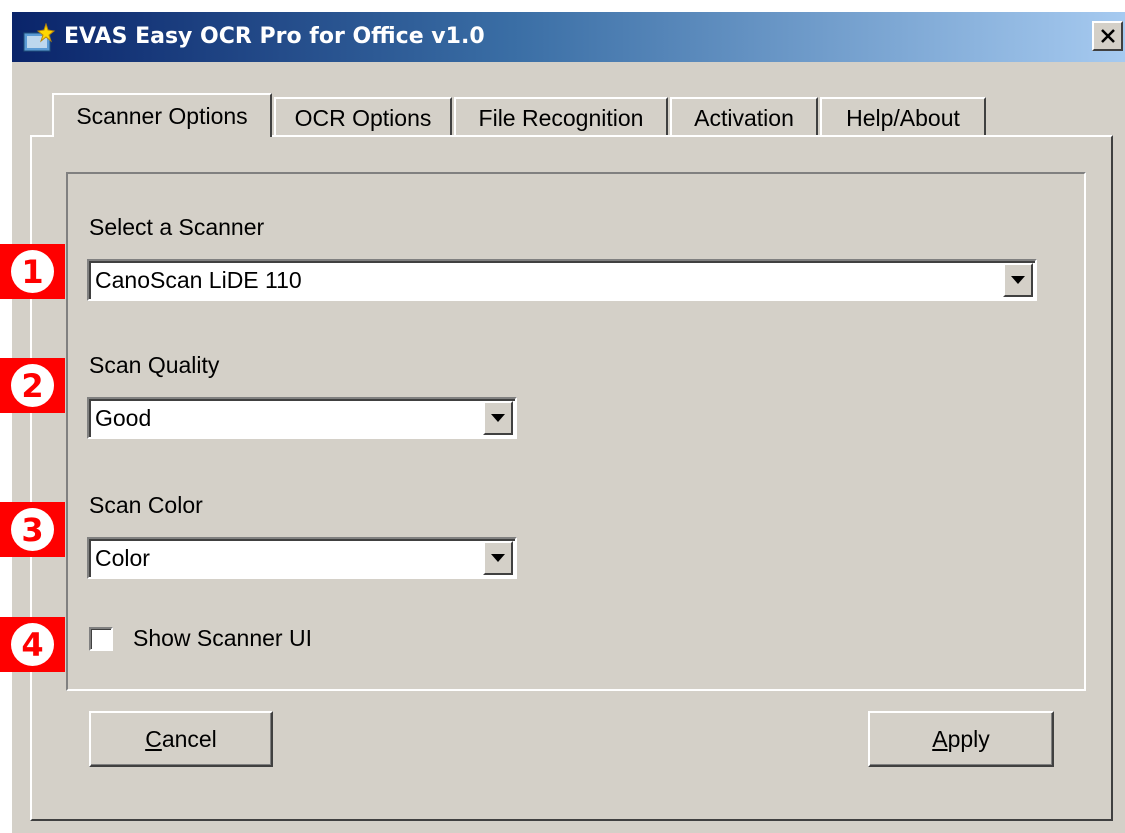 This screenshot has width=1125, height=833. Describe the element at coordinates (562, 280) in the screenshot. I see `scanner-select: CanoScan LiDE 110` at that location.